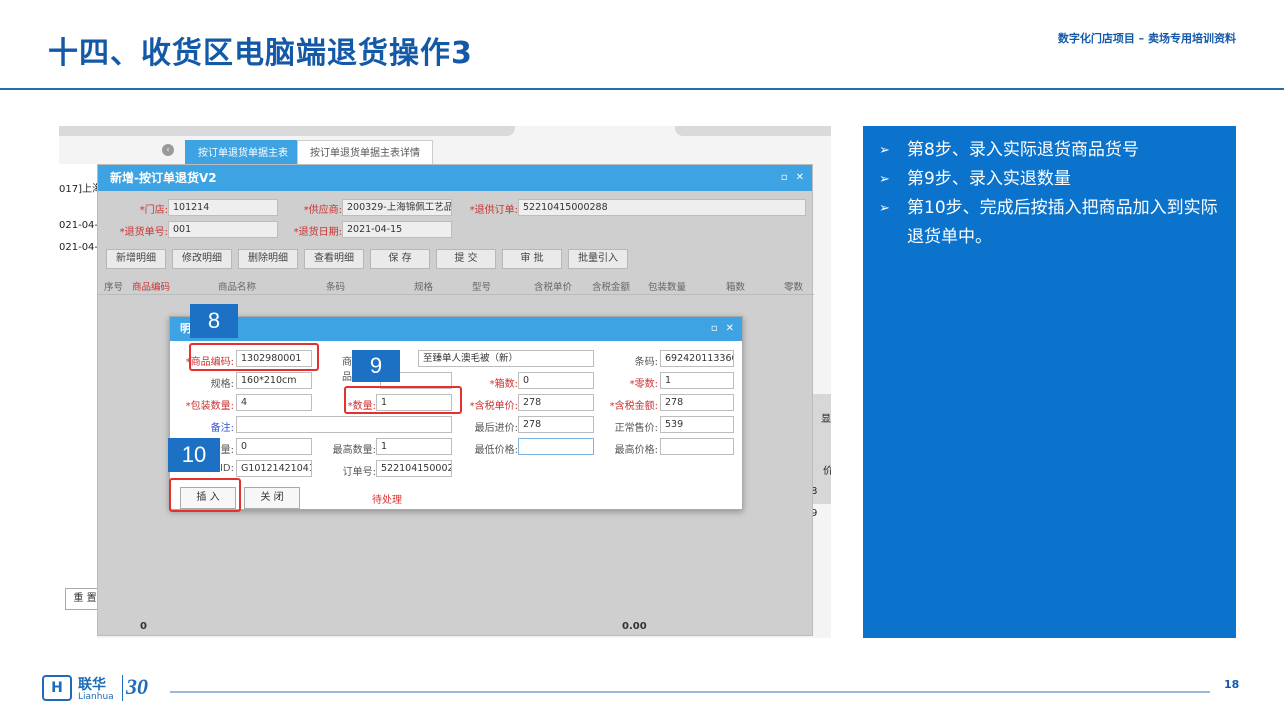 This screenshot has height=721, width=1284. What do you see at coordinates (214, 321) in the screenshot?
I see `step-marker: 8` at bounding box center [214, 321].